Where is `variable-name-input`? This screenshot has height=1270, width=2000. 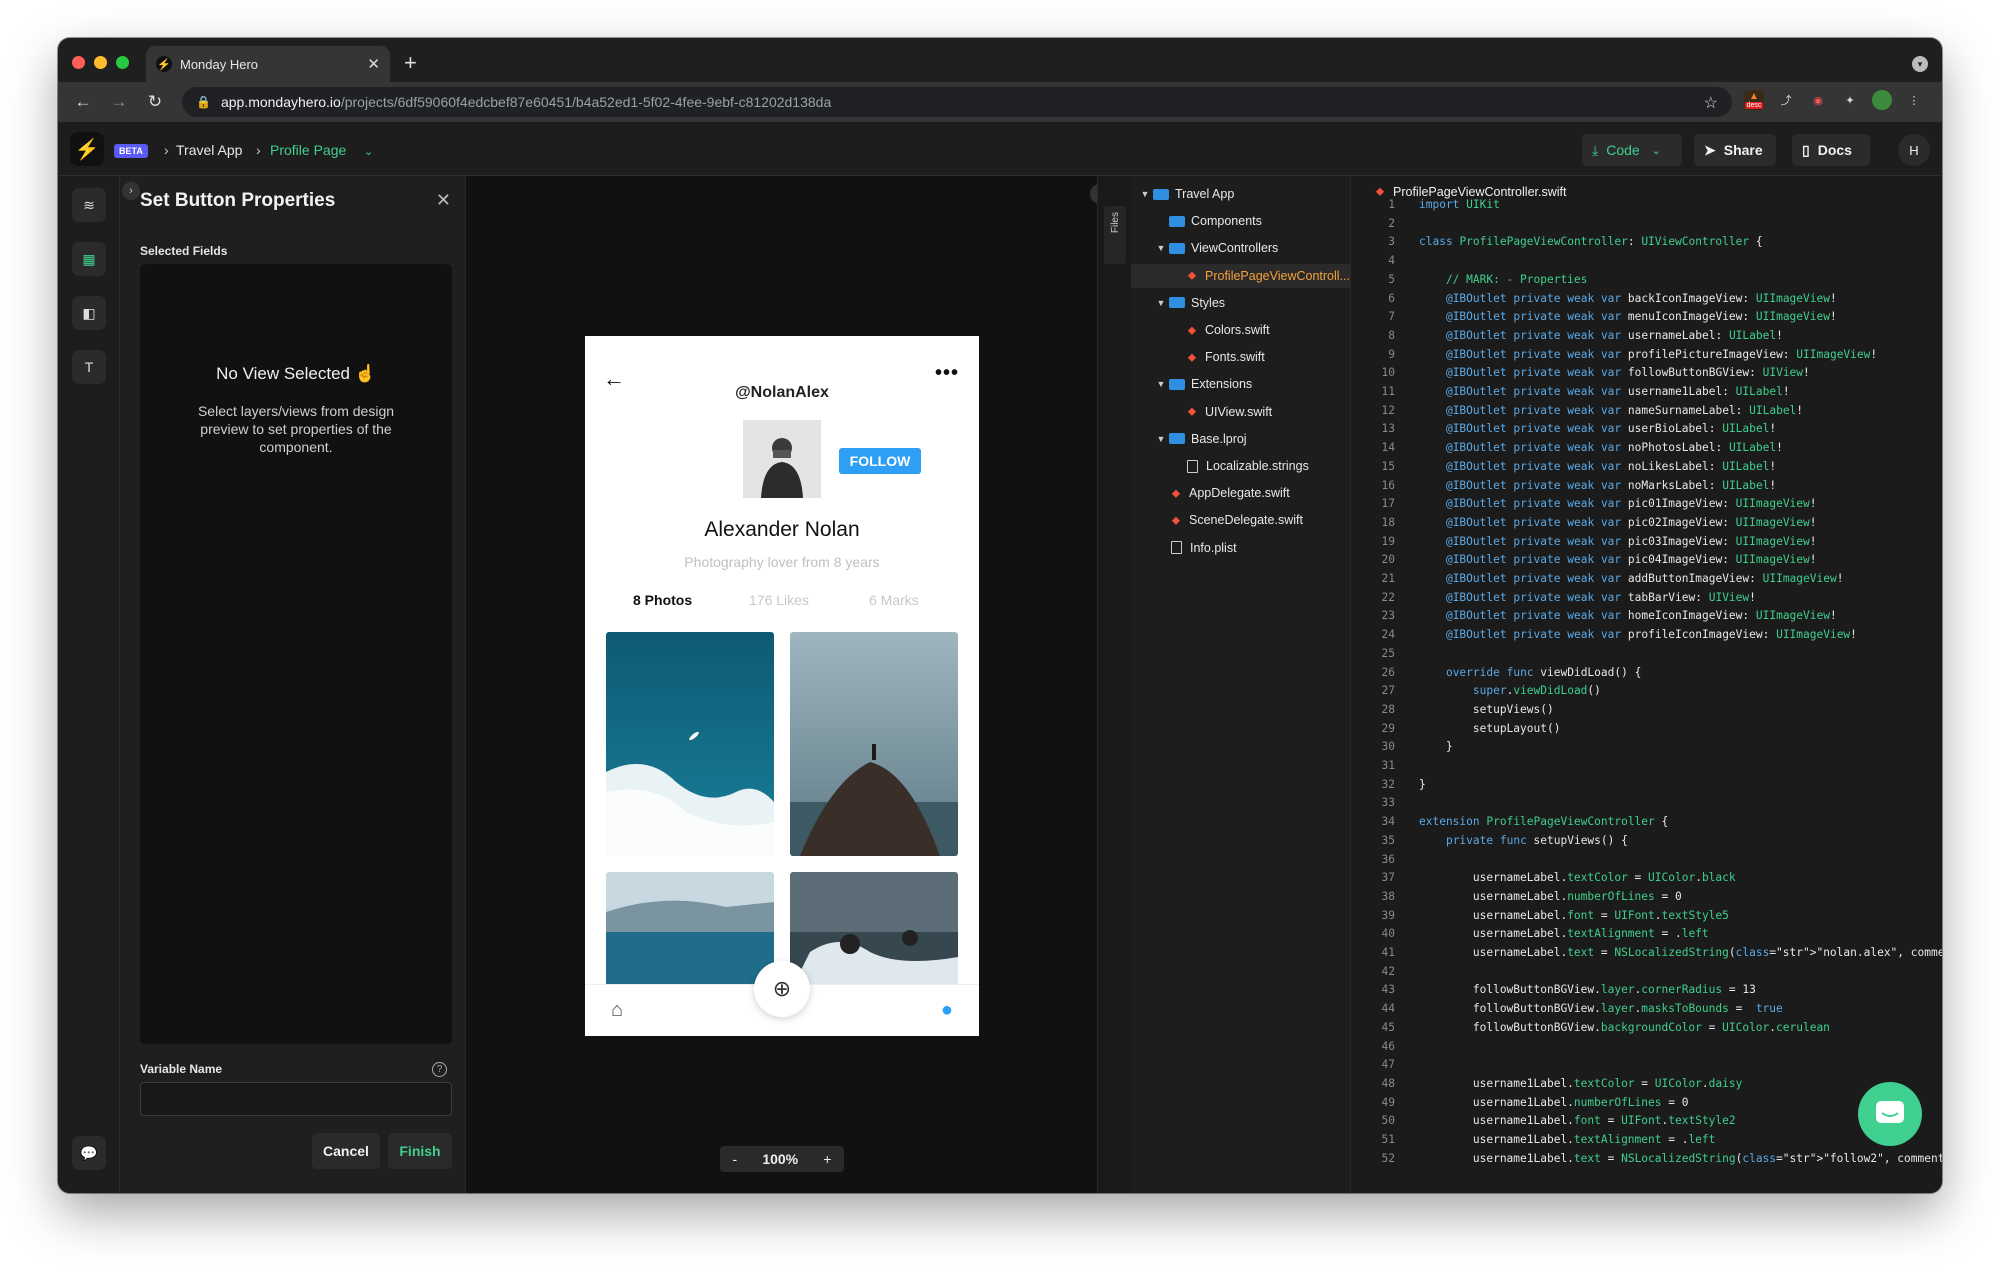
variable-name-input is located at coordinates (296, 1099).